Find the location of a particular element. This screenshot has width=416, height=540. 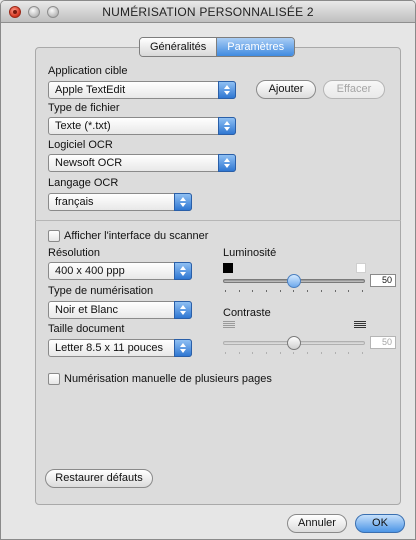

brightness-slider-thumb is located at coordinates (294, 281).